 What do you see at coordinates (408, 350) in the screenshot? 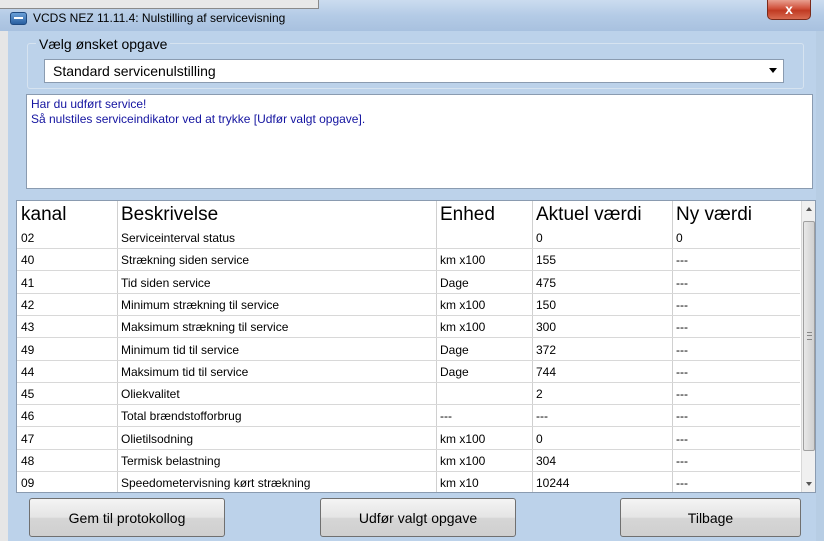
I see `table-row: 49 Minimum tid til service Dage 372 ---` at bounding box center [408, 350].